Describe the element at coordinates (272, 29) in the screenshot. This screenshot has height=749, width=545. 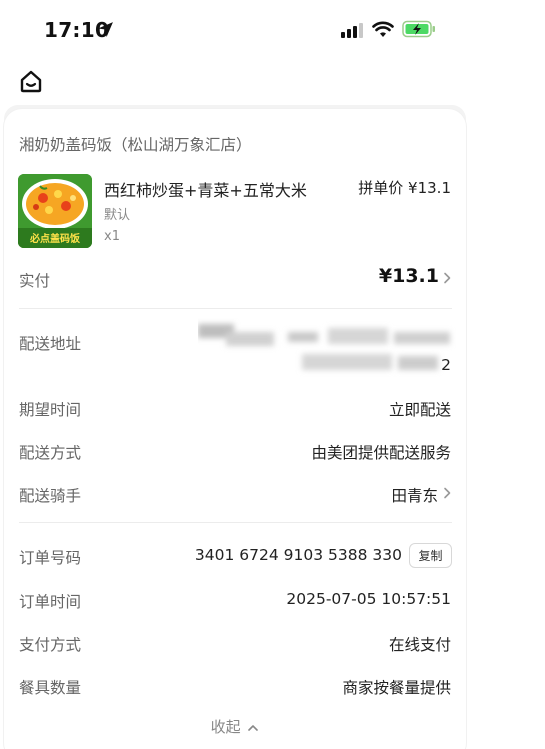
I see `status-bar: 17:10` at that location.